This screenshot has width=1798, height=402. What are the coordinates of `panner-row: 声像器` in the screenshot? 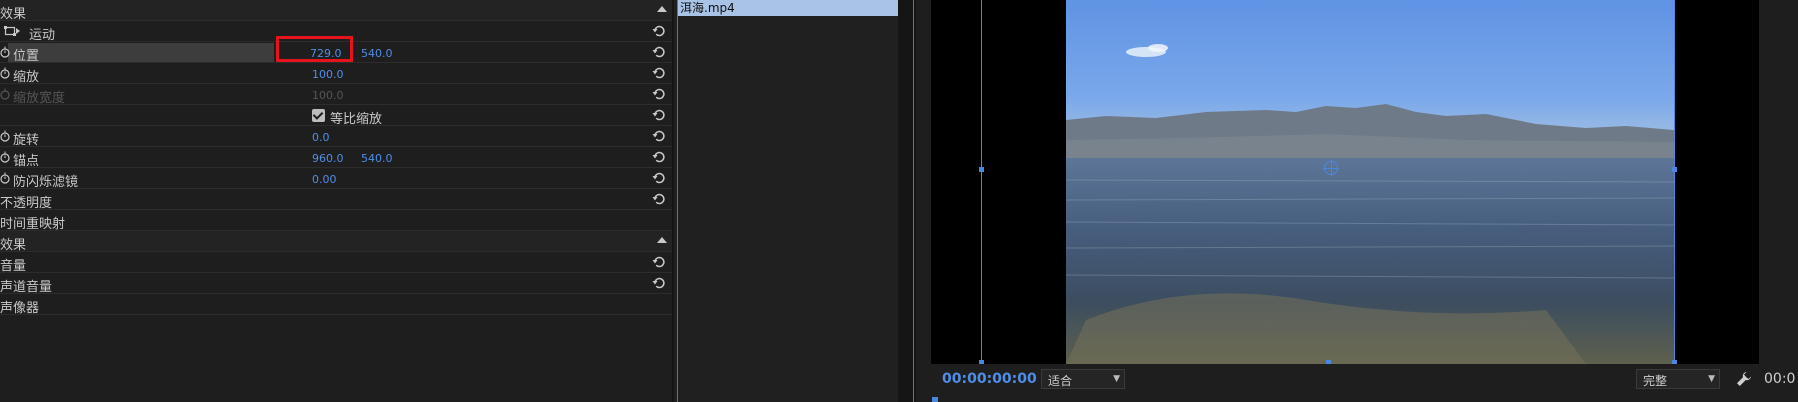 It's located at (336, 305).